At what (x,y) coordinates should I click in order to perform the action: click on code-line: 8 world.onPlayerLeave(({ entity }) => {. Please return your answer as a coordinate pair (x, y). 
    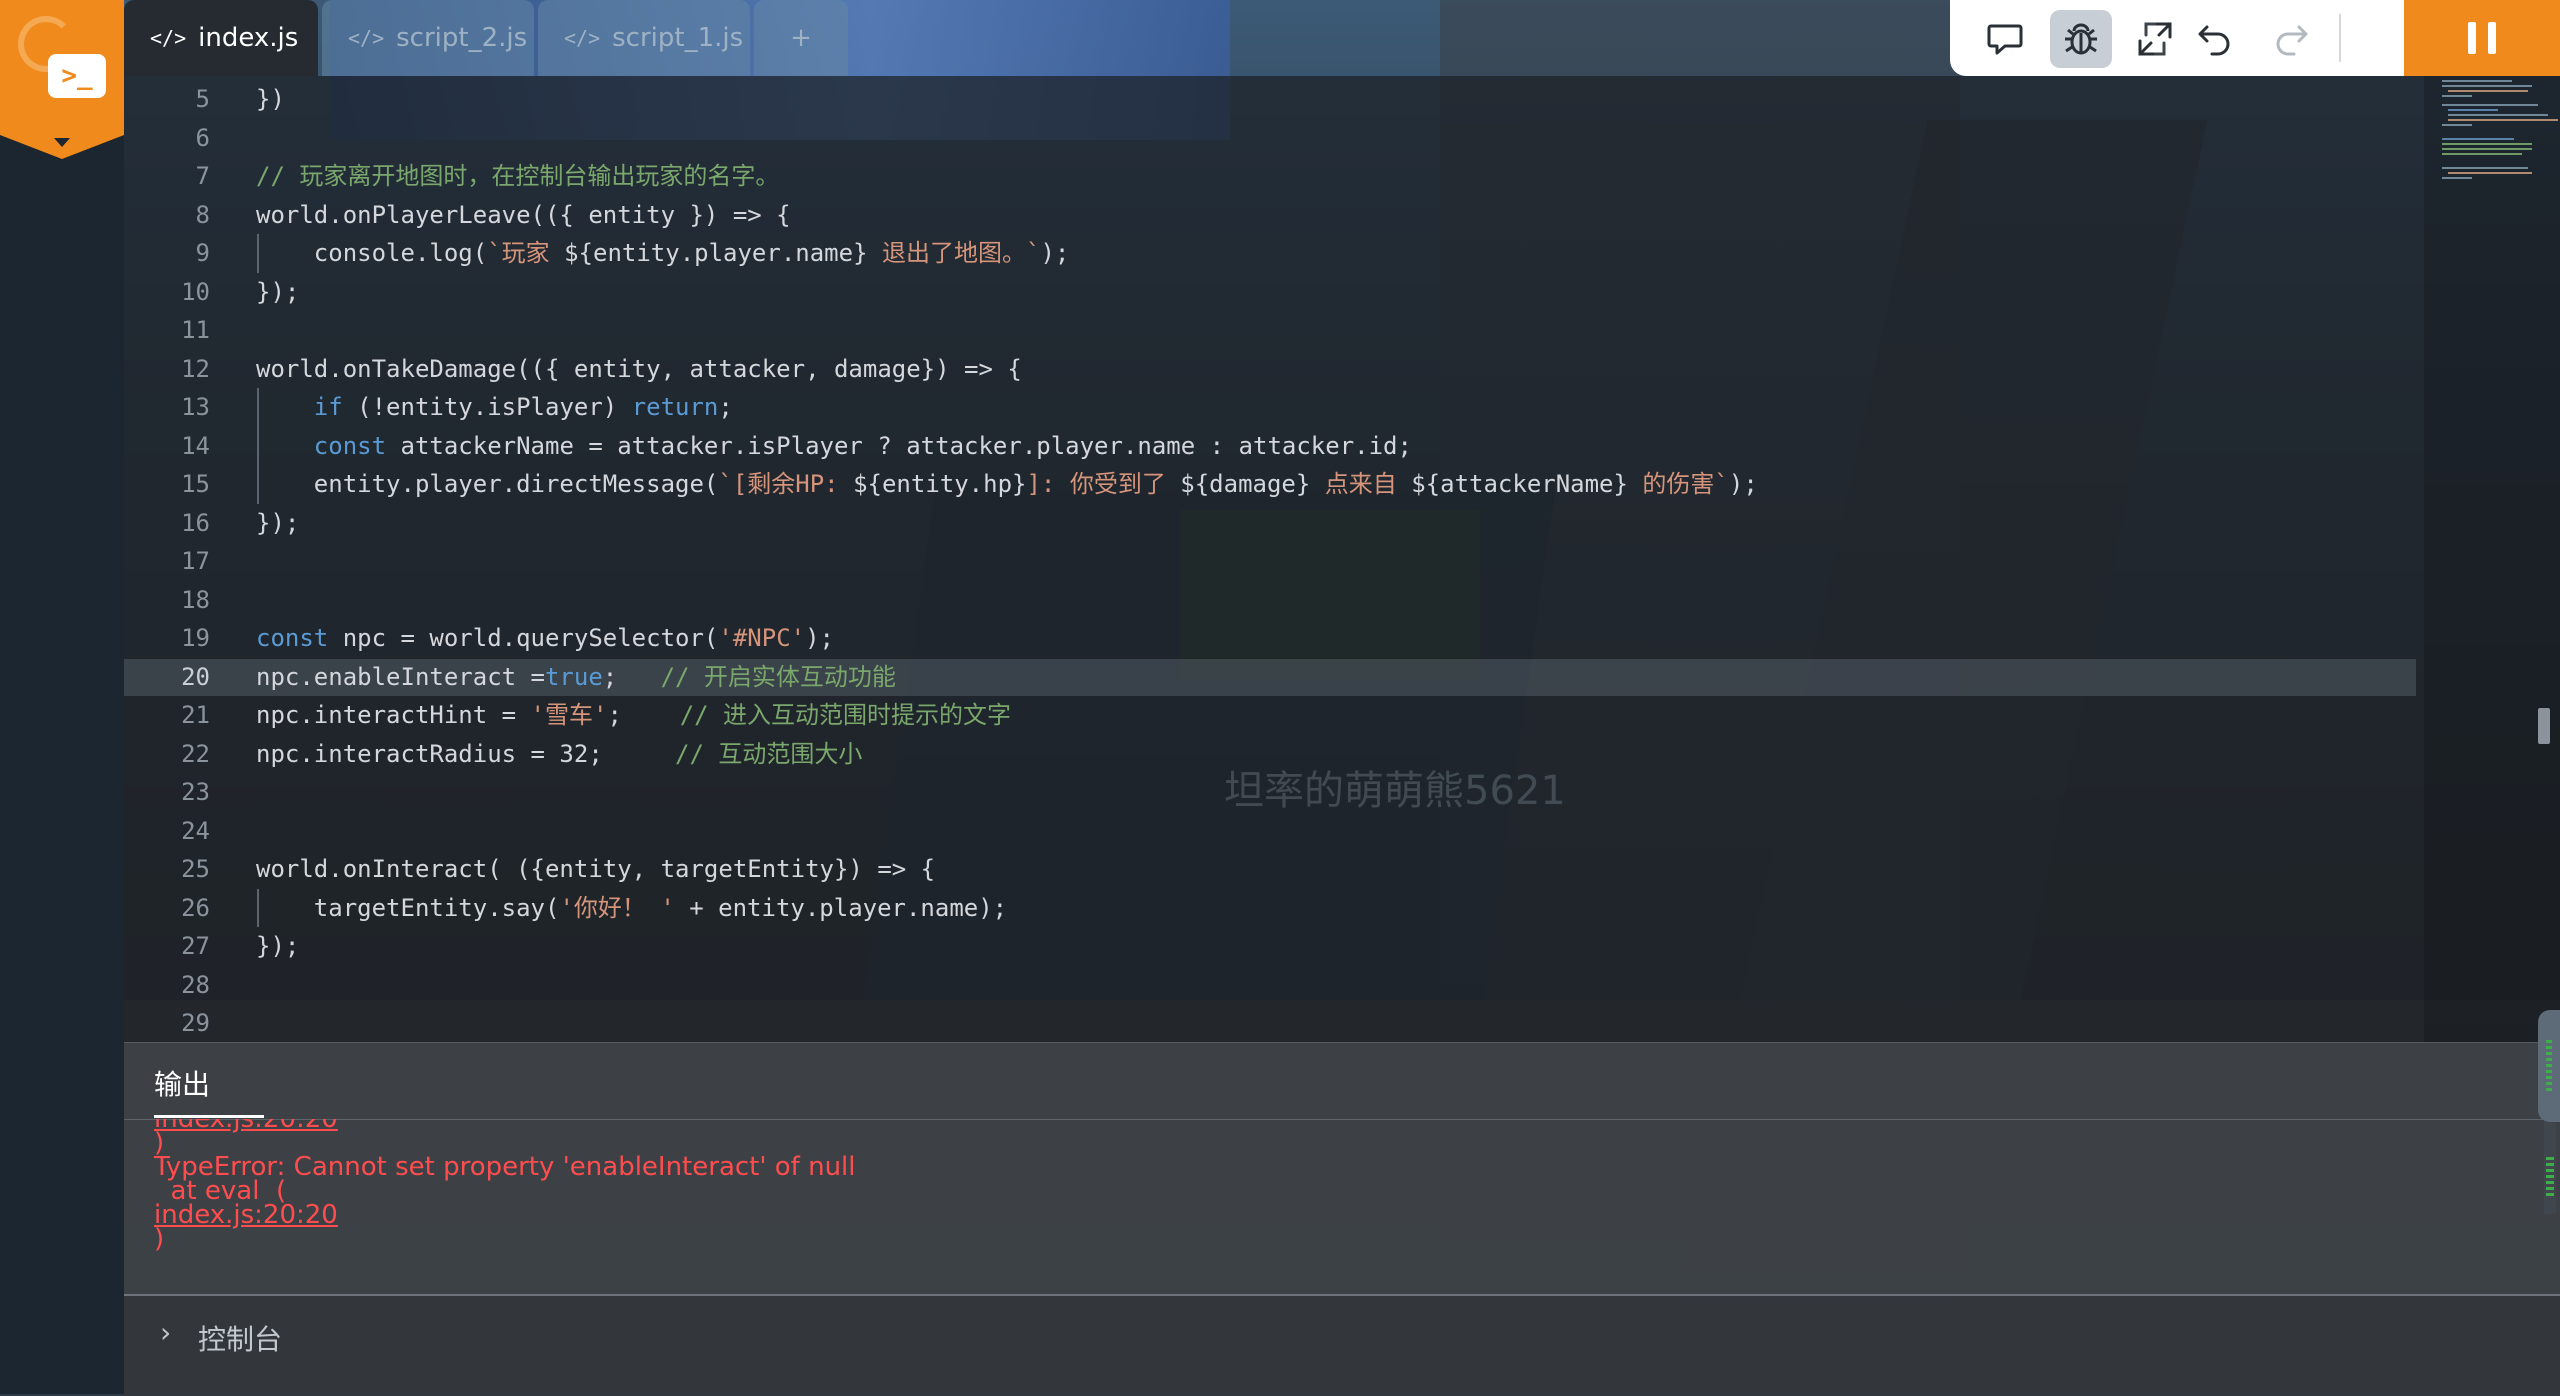
    Looking at the image, I should click on (1274, 215).